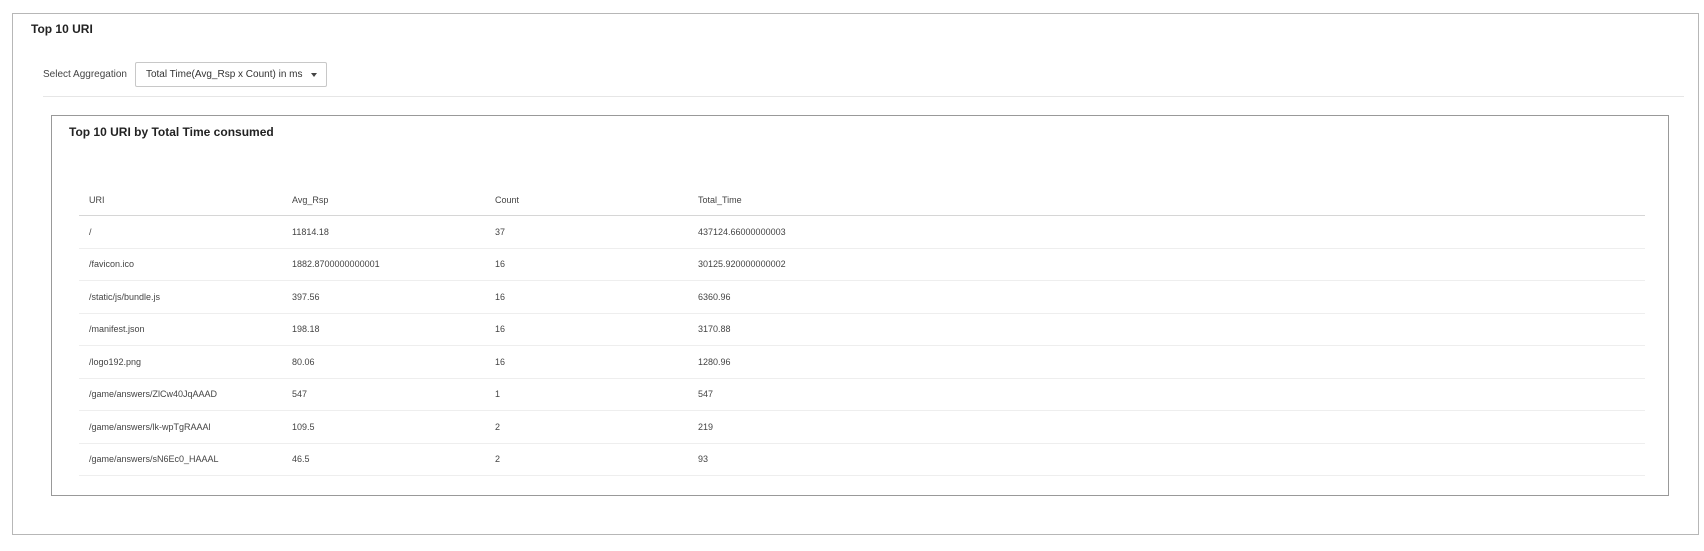  What do you see at coordinates (1166, 394) in the screenshot?
I see `cell-total-time: 547` at bounding box center [1166, 394].